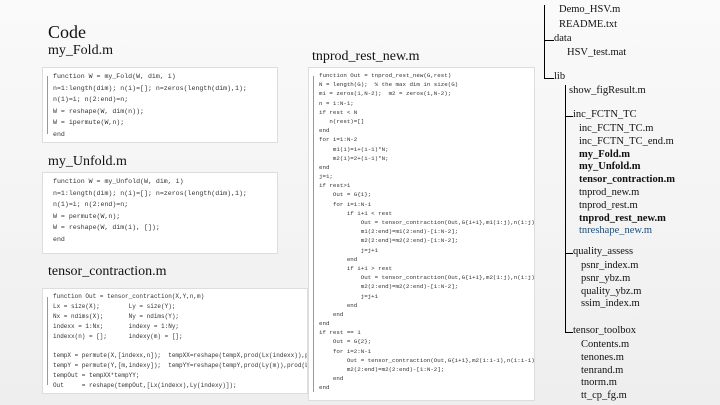  I want to click on code-line: N = length(G); % the max dim in size(G), so click(389, 85).